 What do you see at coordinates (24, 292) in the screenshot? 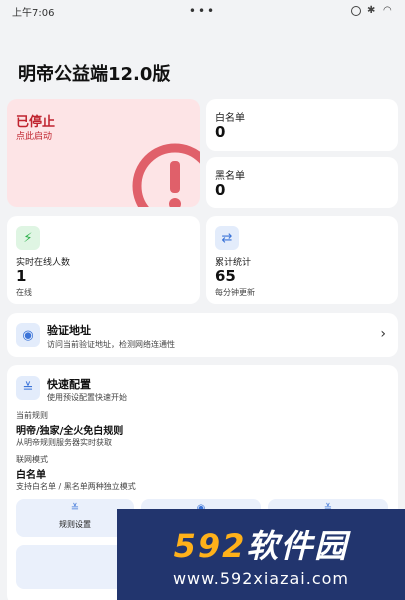
I see `online-note: 在线` at bounding box center [24, 292].